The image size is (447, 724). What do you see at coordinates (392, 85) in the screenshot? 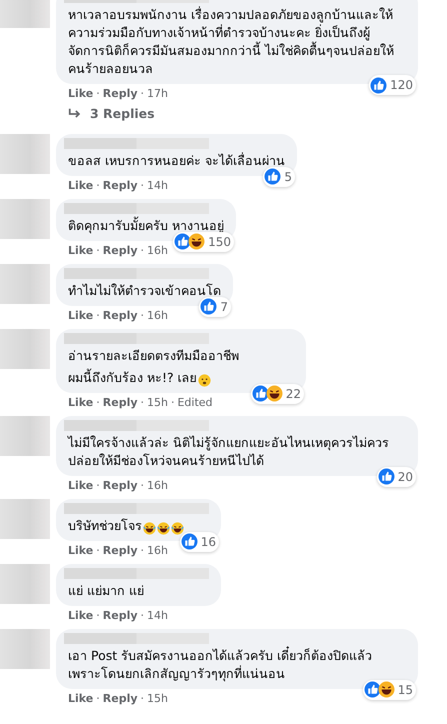
I see `reaction-badge: 120` at bounding box center [392, 85].